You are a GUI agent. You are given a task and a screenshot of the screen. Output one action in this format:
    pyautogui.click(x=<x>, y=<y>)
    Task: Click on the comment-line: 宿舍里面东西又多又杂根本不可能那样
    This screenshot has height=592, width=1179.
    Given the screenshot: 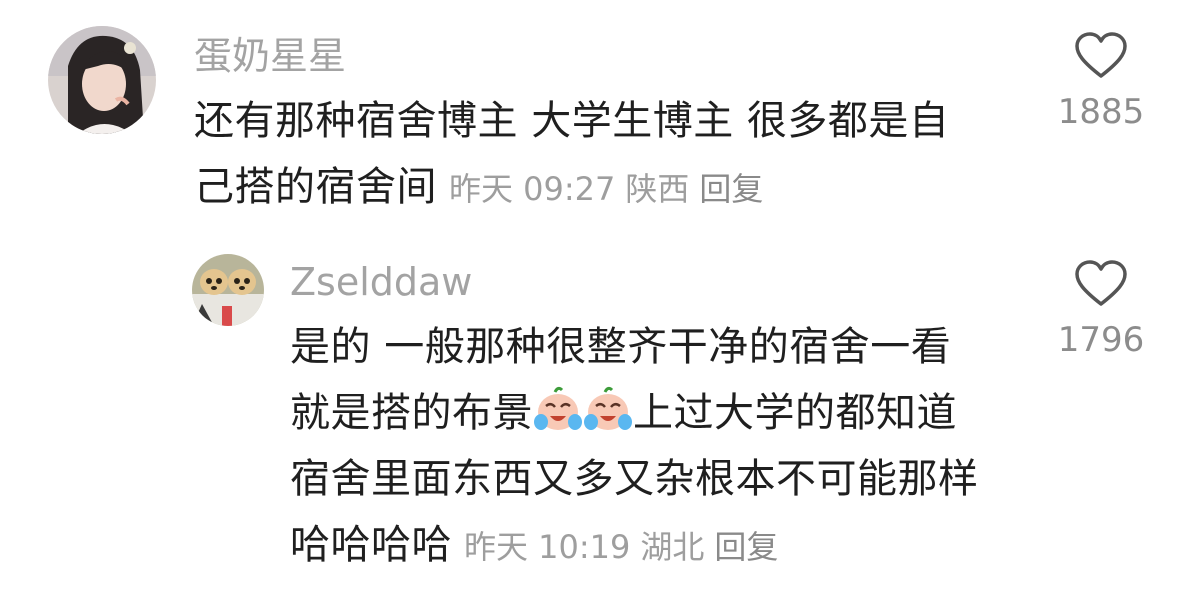 What is the action you would take?
    pyautogui.click(x=634, y=479)
    